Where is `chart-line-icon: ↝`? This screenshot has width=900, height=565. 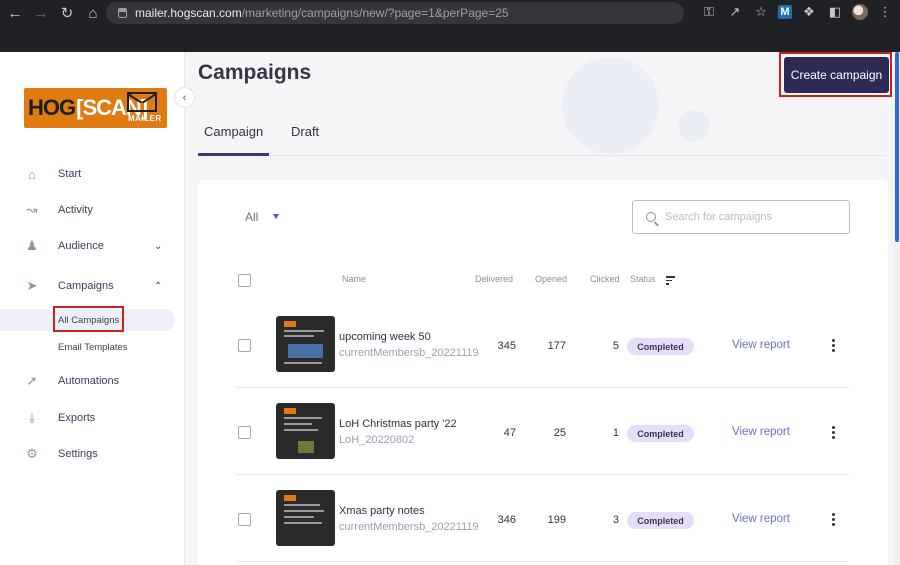 chart-line-icon: ↝ is located at coordinates (32, 209).